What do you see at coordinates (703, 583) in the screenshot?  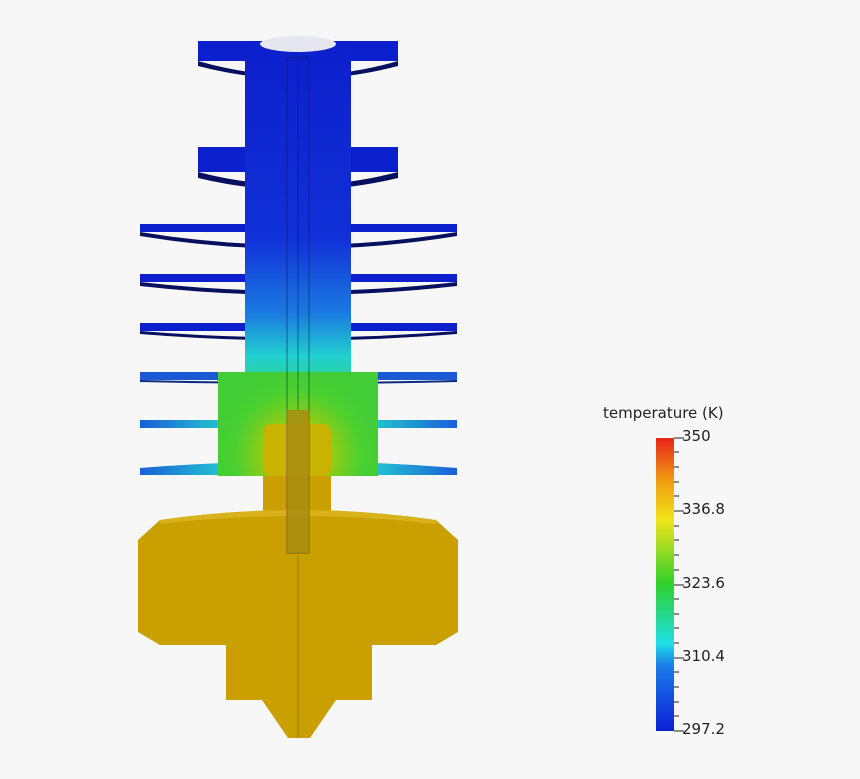 I see `colorbar-tick-3: 323.6` at bounding box center [703, 583].